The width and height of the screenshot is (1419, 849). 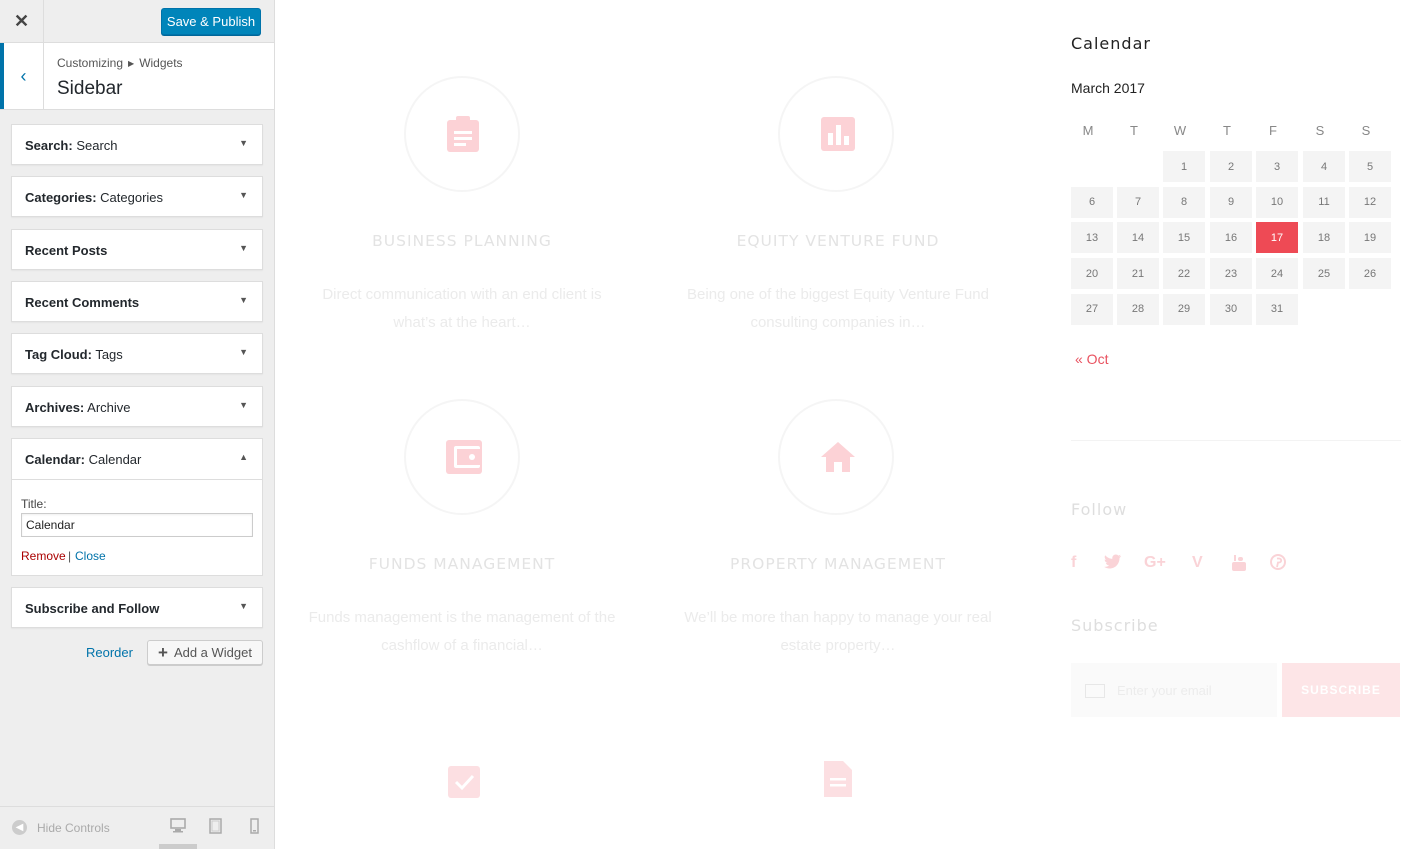 What do you see at coordinates (137, 196) in the screenshot?
I see `widget-categories: Categories: Categories ▼` at bounding box center [137, 196].